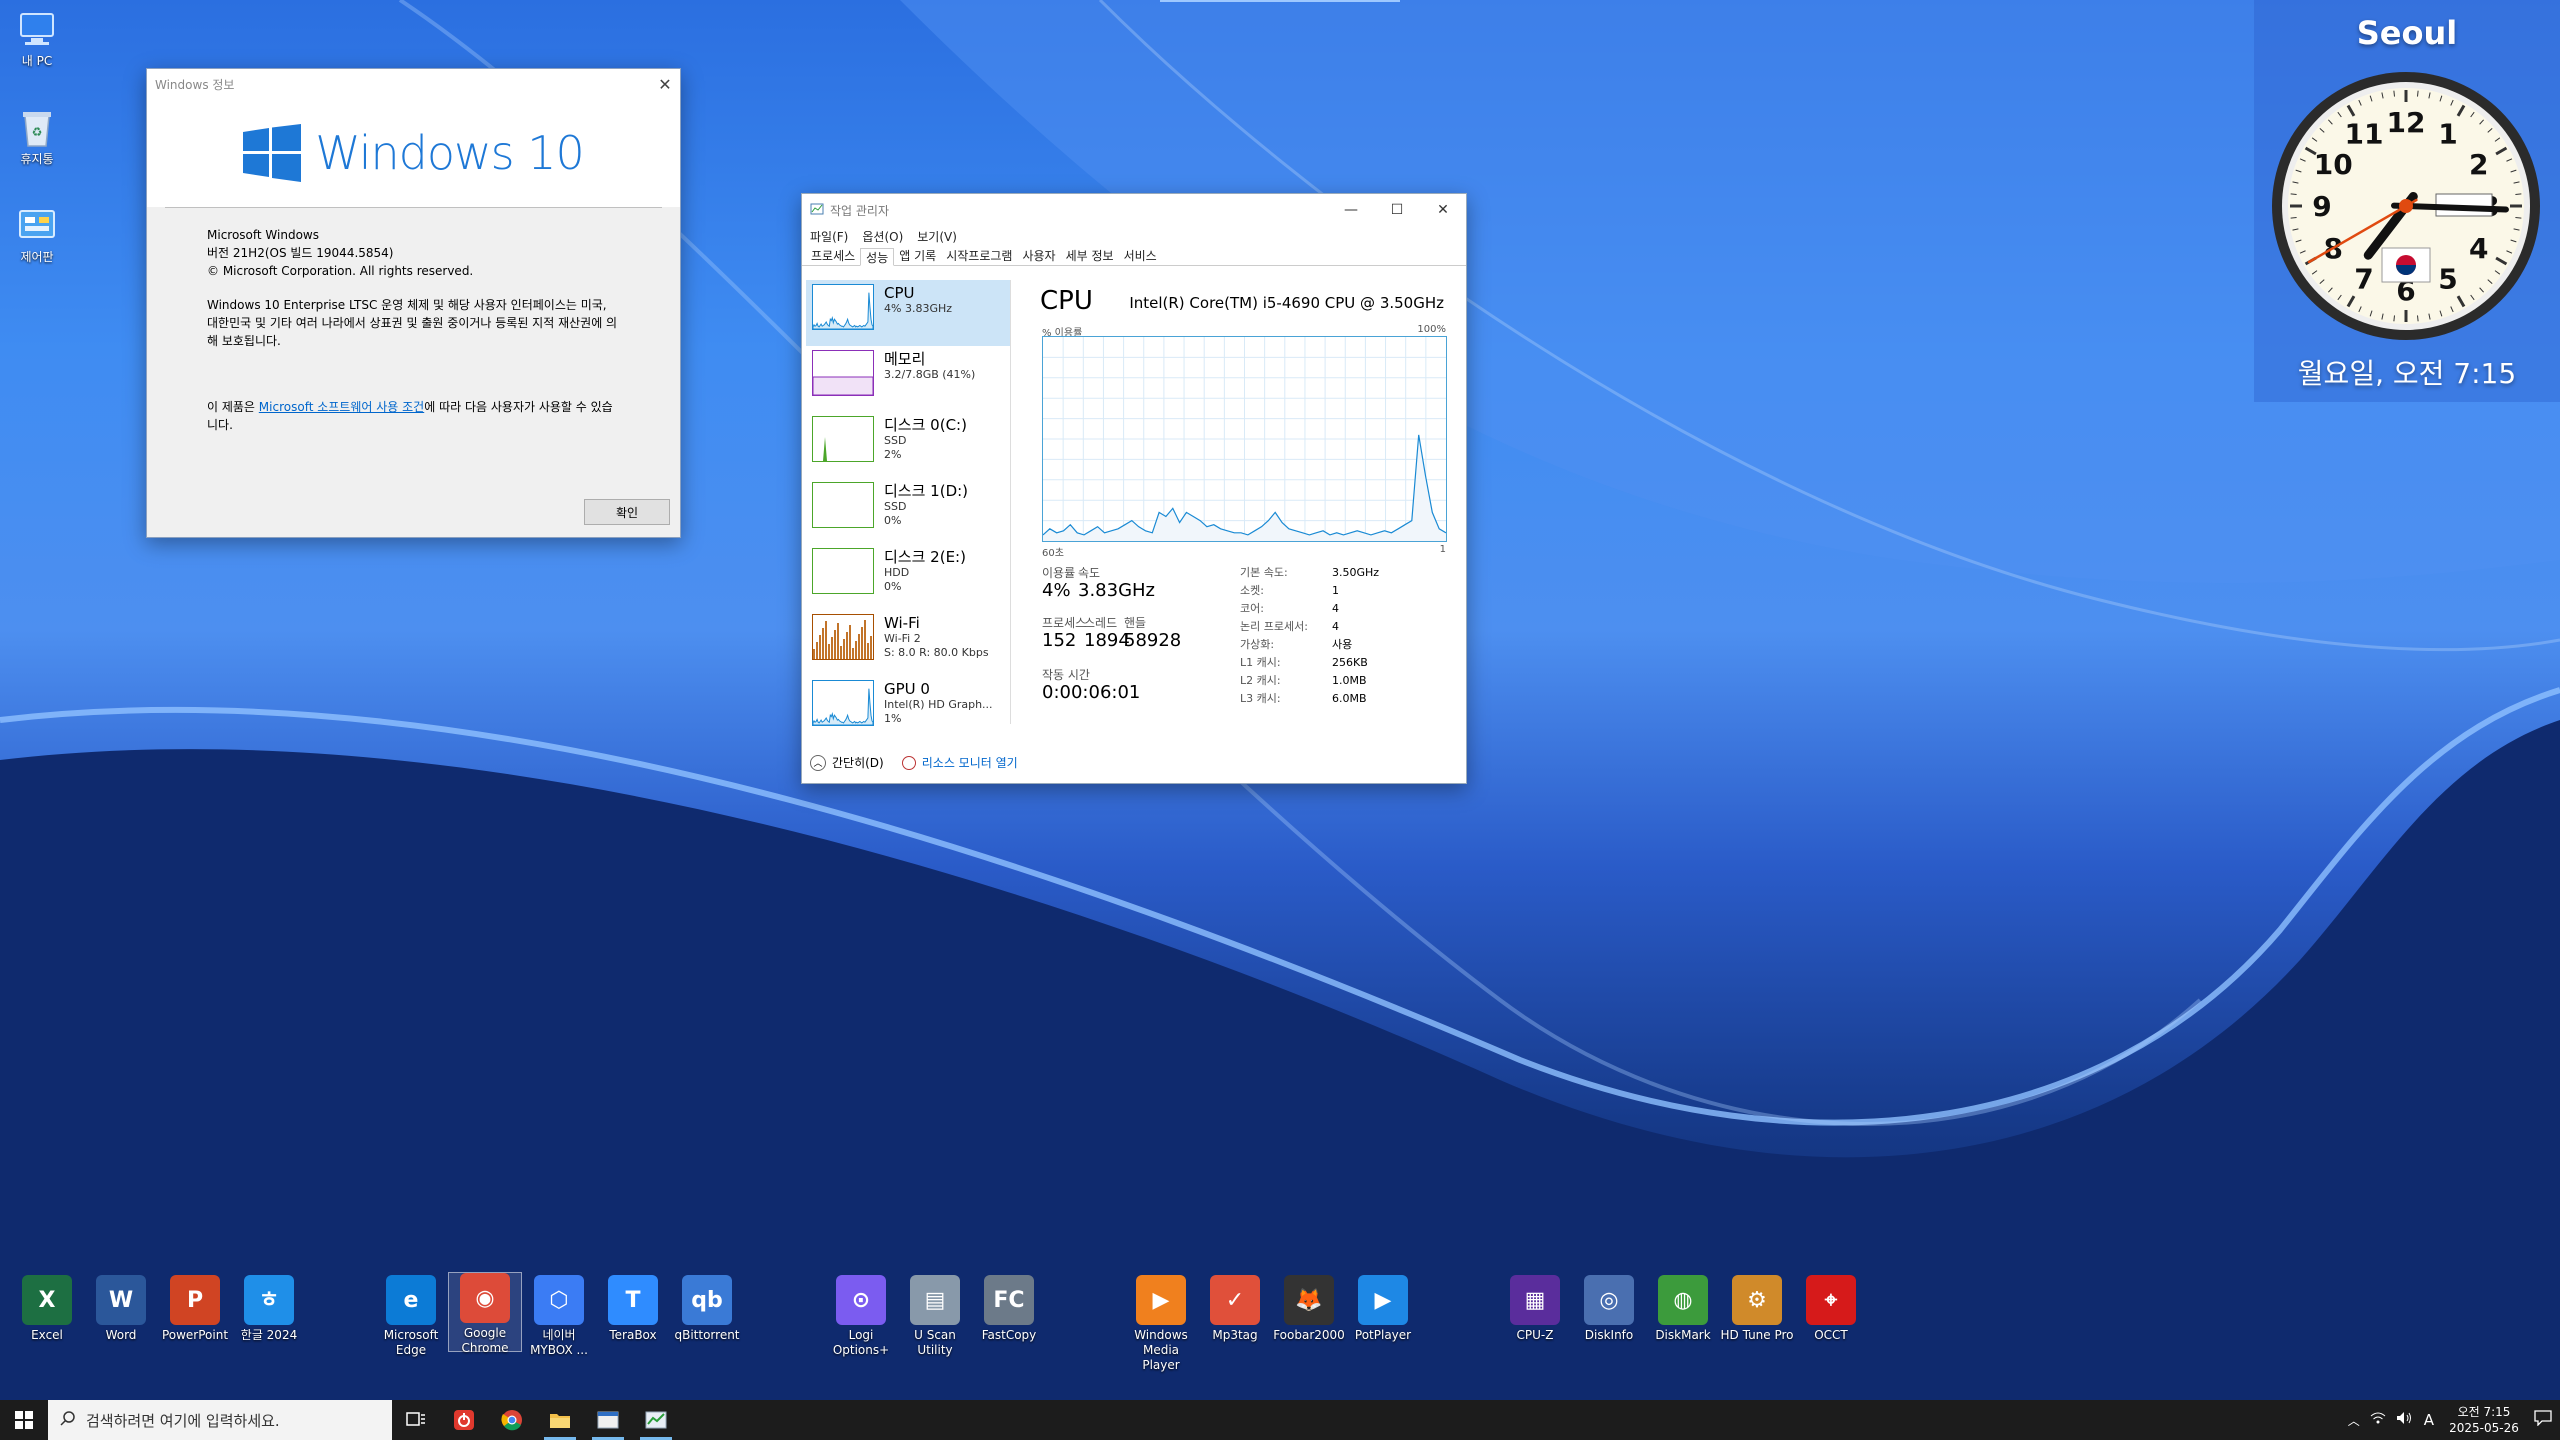 The image size is (2560, 1440). Describe the element at coordinates (1351, 210) in the screenshot. I see `minimize-button: —` at that location.